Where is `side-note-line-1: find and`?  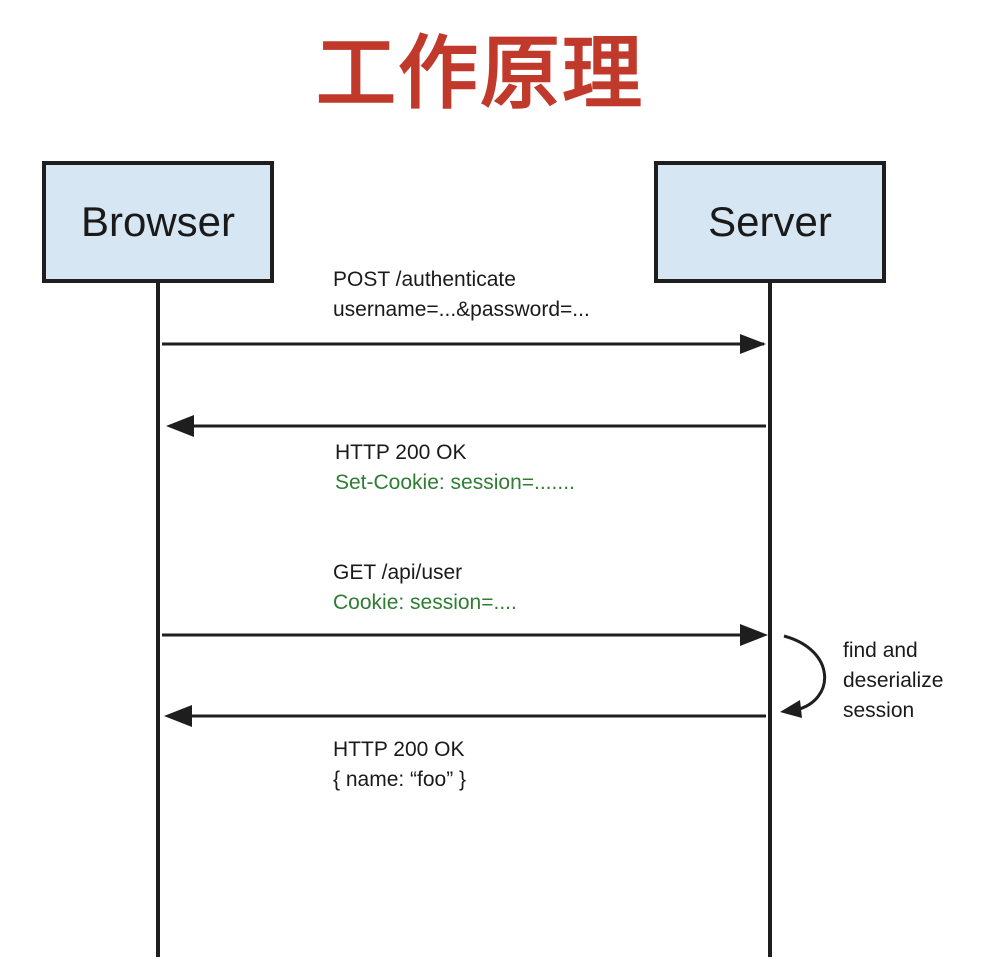 side-note-line-1: find and is located at coordinates (880, 650).